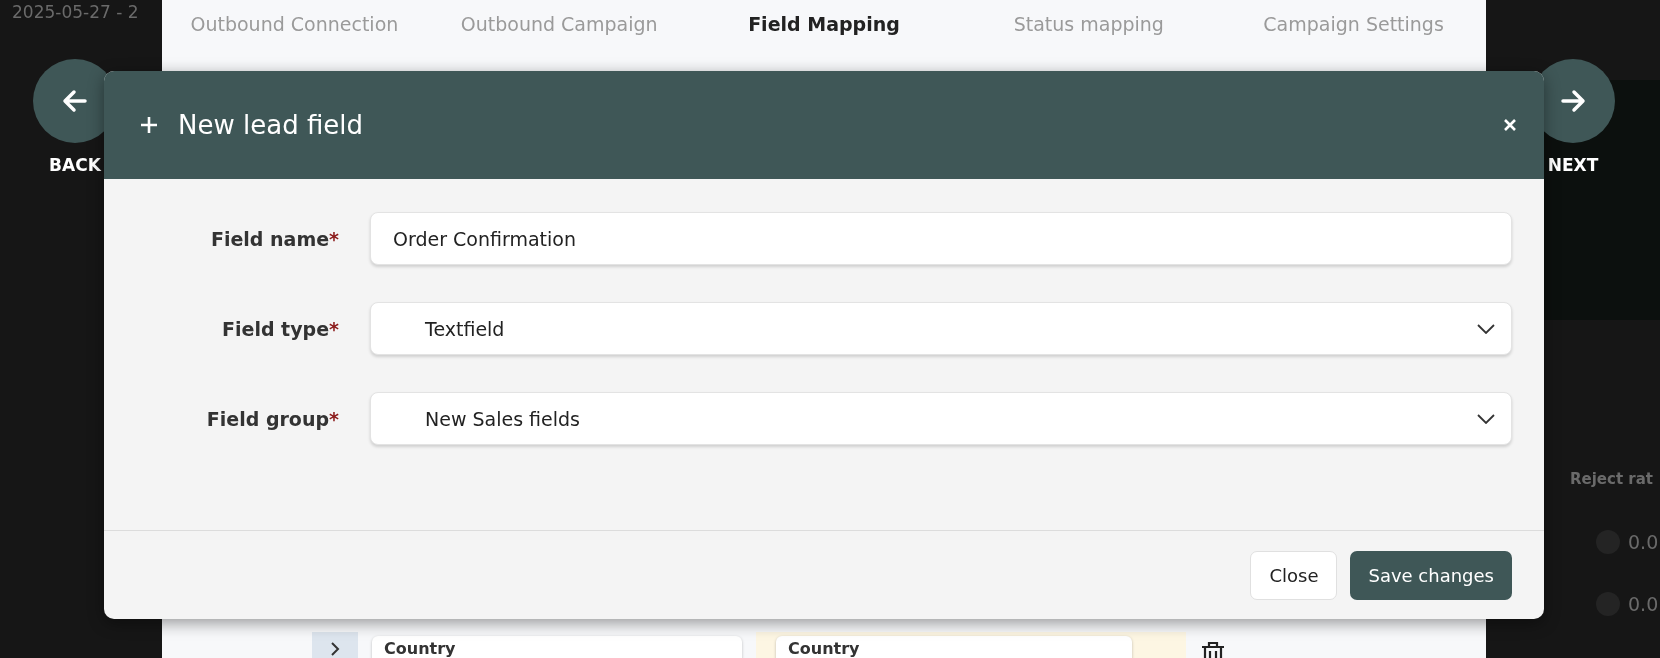  Describe the element at coordinates (75, 165) in the screenshot. I see `nav-label: BACK` at that location.